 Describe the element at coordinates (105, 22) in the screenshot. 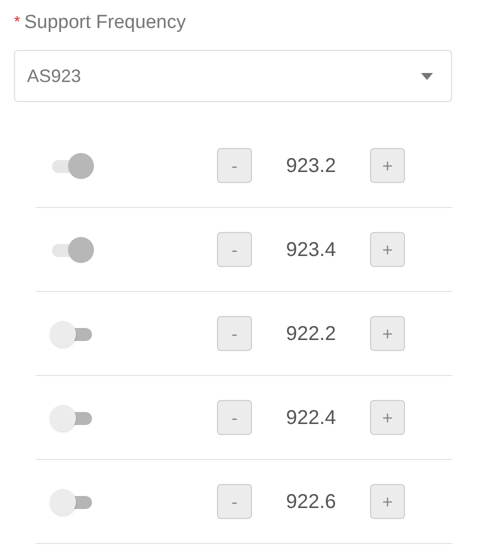

I see `field-label: Support Frequency` at that location.